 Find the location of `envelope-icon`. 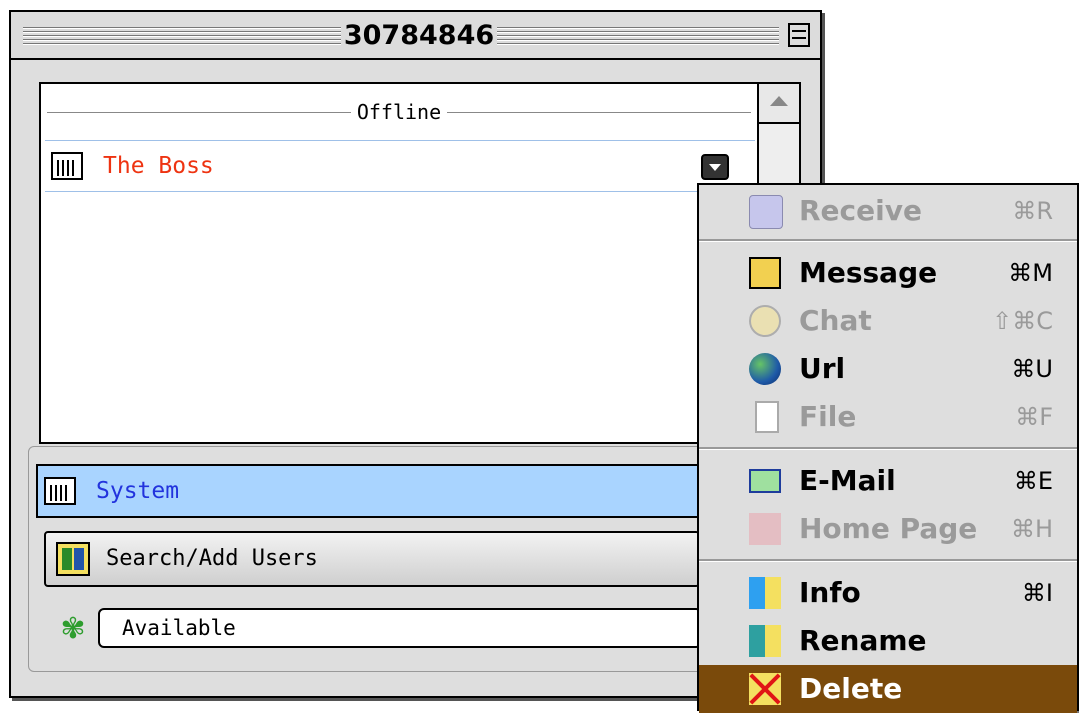

envelope-icon is located at coordinates (765, 481).